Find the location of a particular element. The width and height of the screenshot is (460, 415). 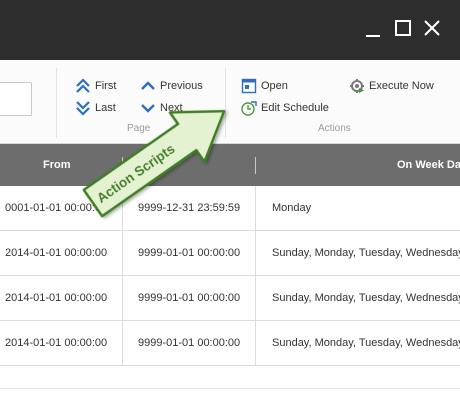

maximize-button is located at coordinates (403, 28).